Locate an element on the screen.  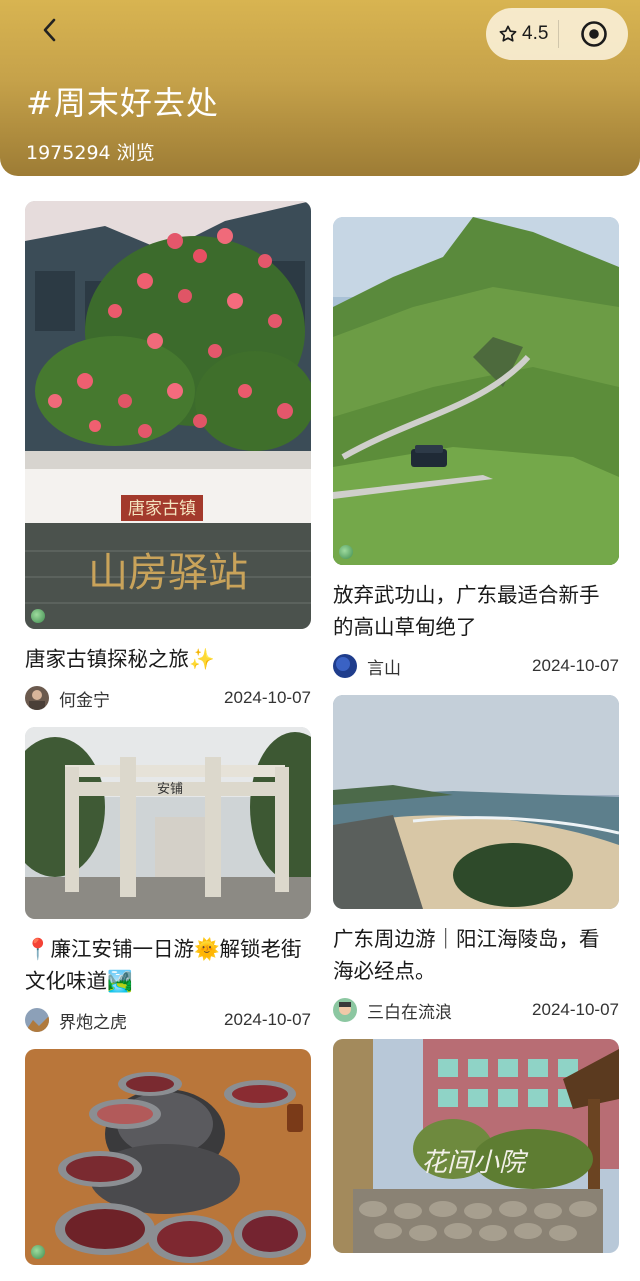
author-name: 界炮之虎 is located at coordinates (93, 1022).